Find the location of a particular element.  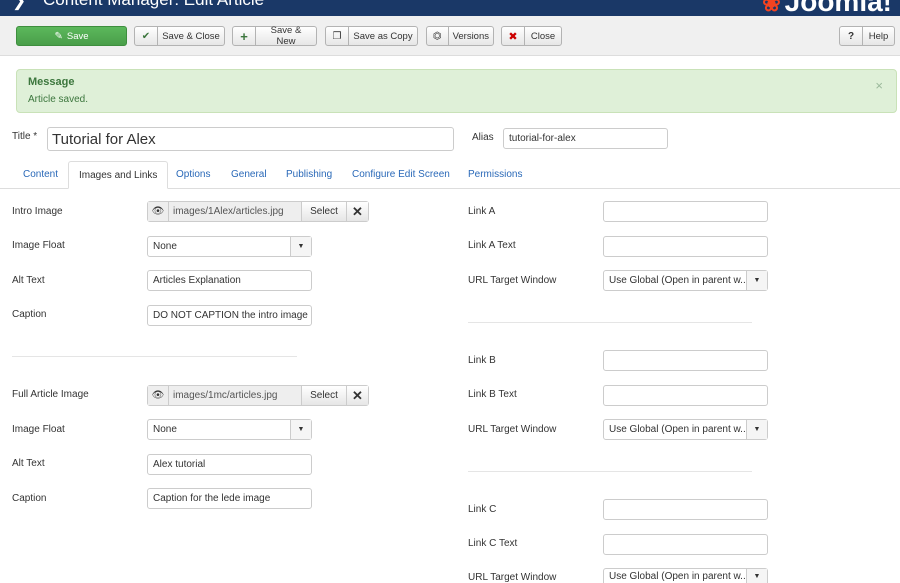

link-b-text-input is located at coordinates (685, 395).